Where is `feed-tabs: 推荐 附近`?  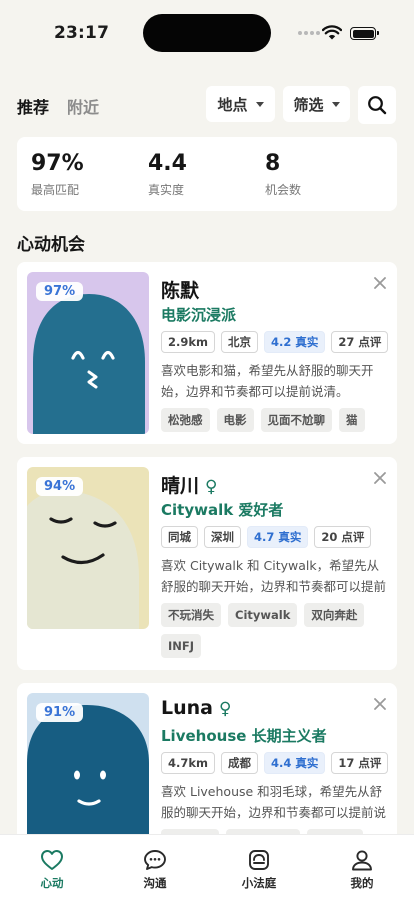 feed-tabs: 推荐 附近 is located at coordinates (58, 106).